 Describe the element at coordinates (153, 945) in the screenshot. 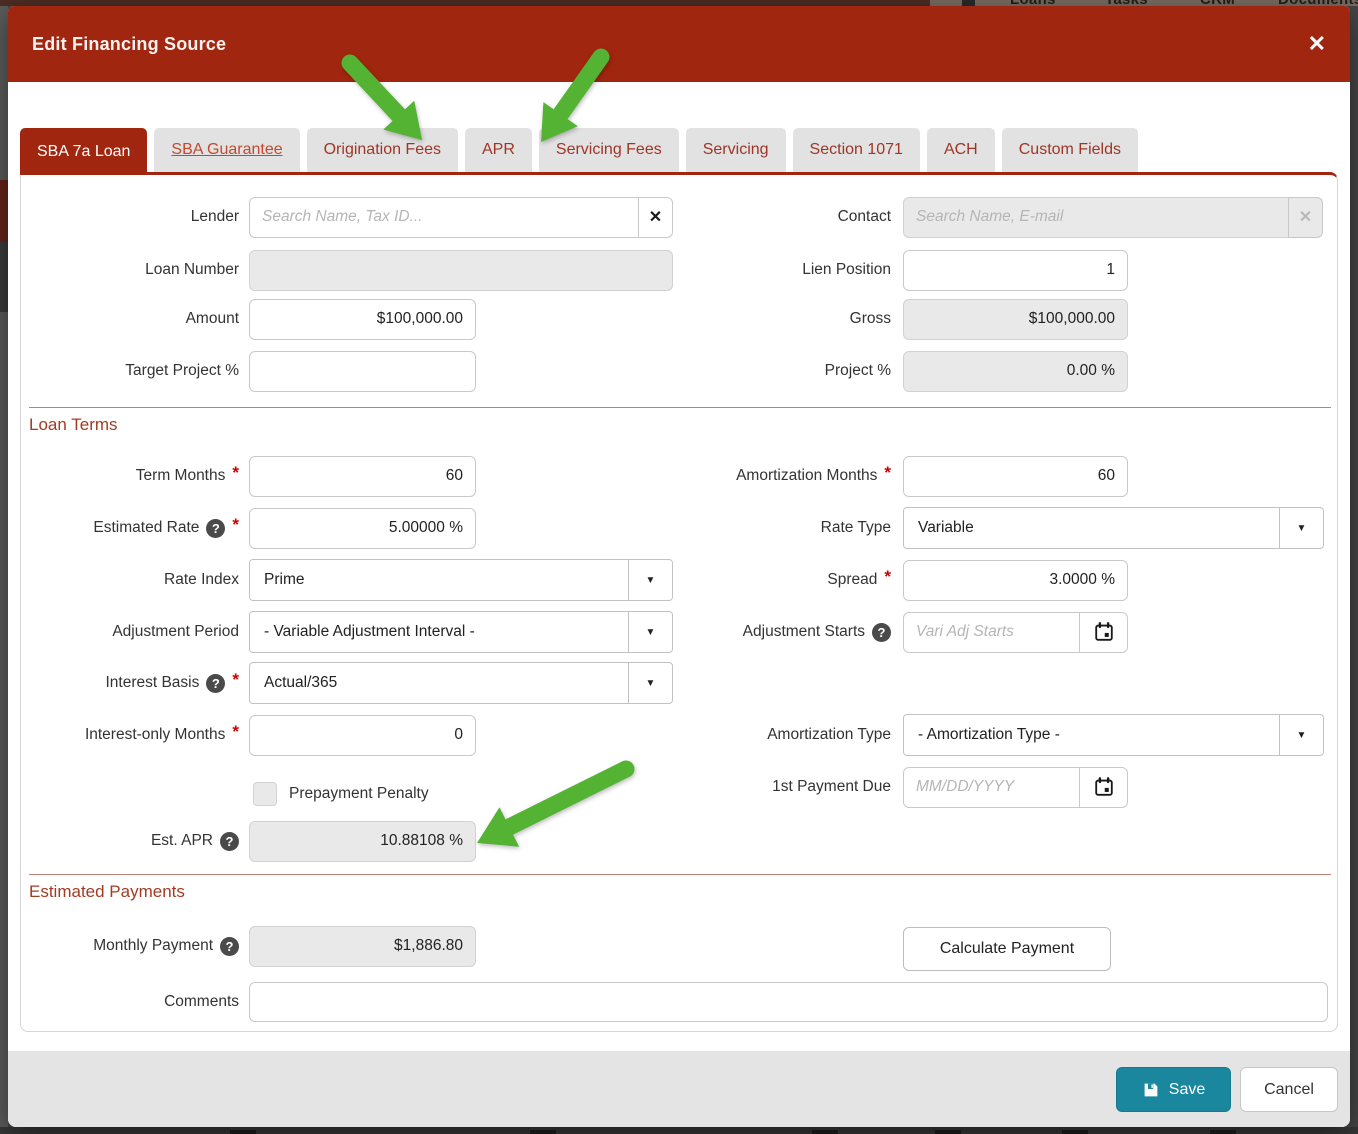

I see `monthly-payment-label: Monthly Payment` at that location.